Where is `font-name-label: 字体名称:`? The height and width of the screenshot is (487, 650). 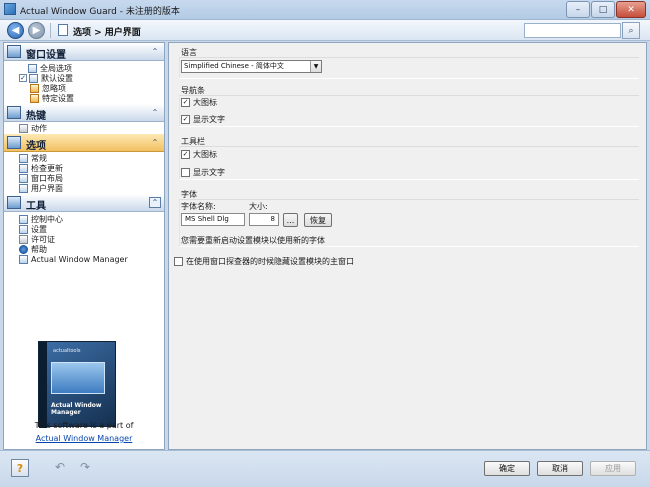 font-name-label: 字体名称: is located at coordinates (198, 206).